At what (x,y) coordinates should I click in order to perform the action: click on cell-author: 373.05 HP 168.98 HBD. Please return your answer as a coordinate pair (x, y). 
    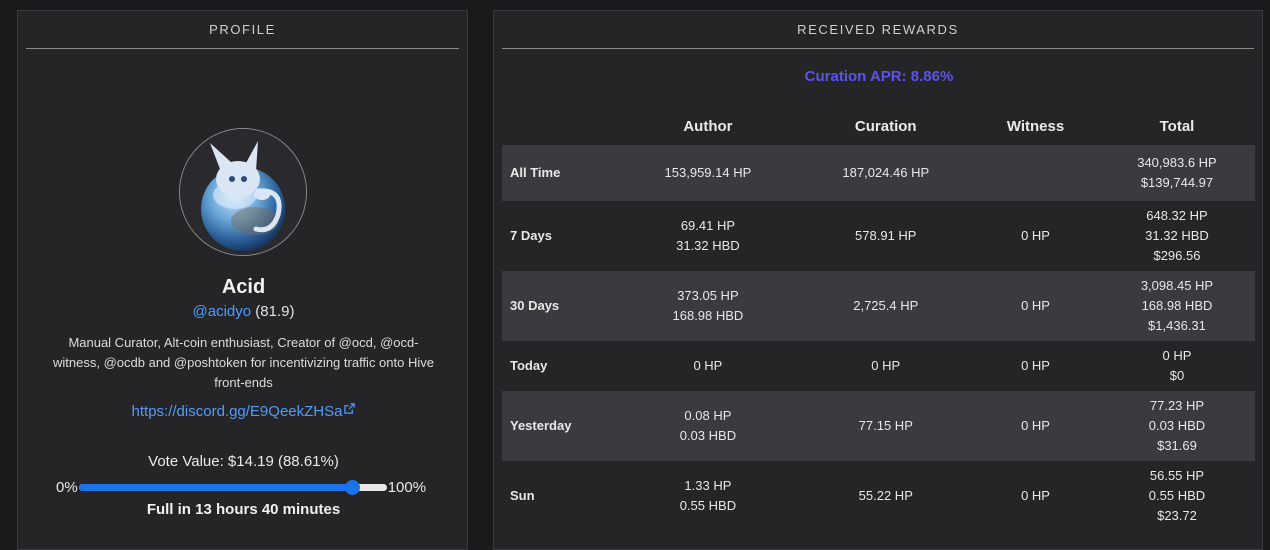
    Looking at the image, I should click on (707, 306).